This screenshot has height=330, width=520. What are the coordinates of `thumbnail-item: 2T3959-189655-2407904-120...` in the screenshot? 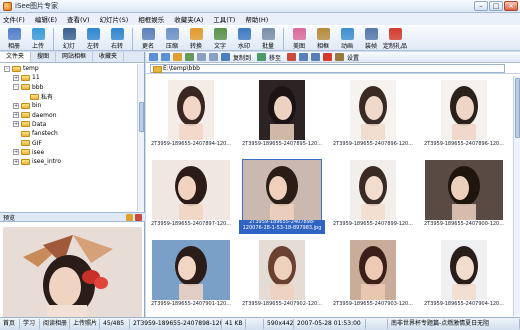 It's located at (464, 277).